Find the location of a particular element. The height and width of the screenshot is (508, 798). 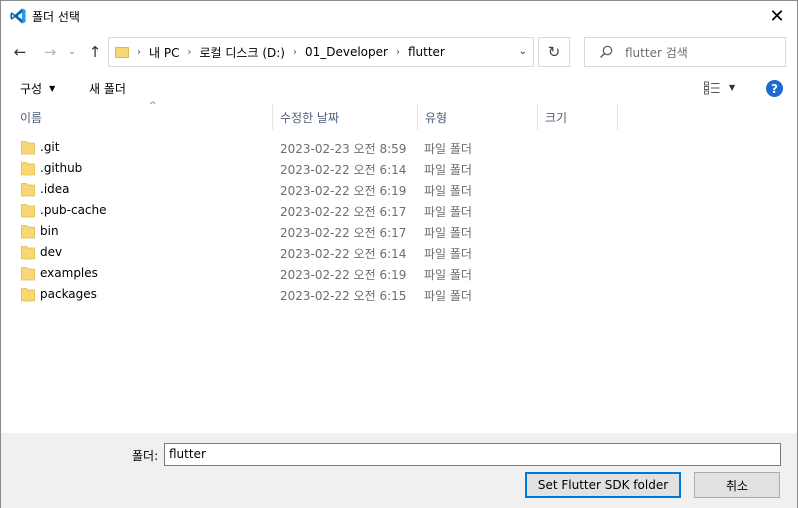

list-item: .github 2023-02-22 오전 6:14 파일 폴더 is located at coordinates (399, 168).